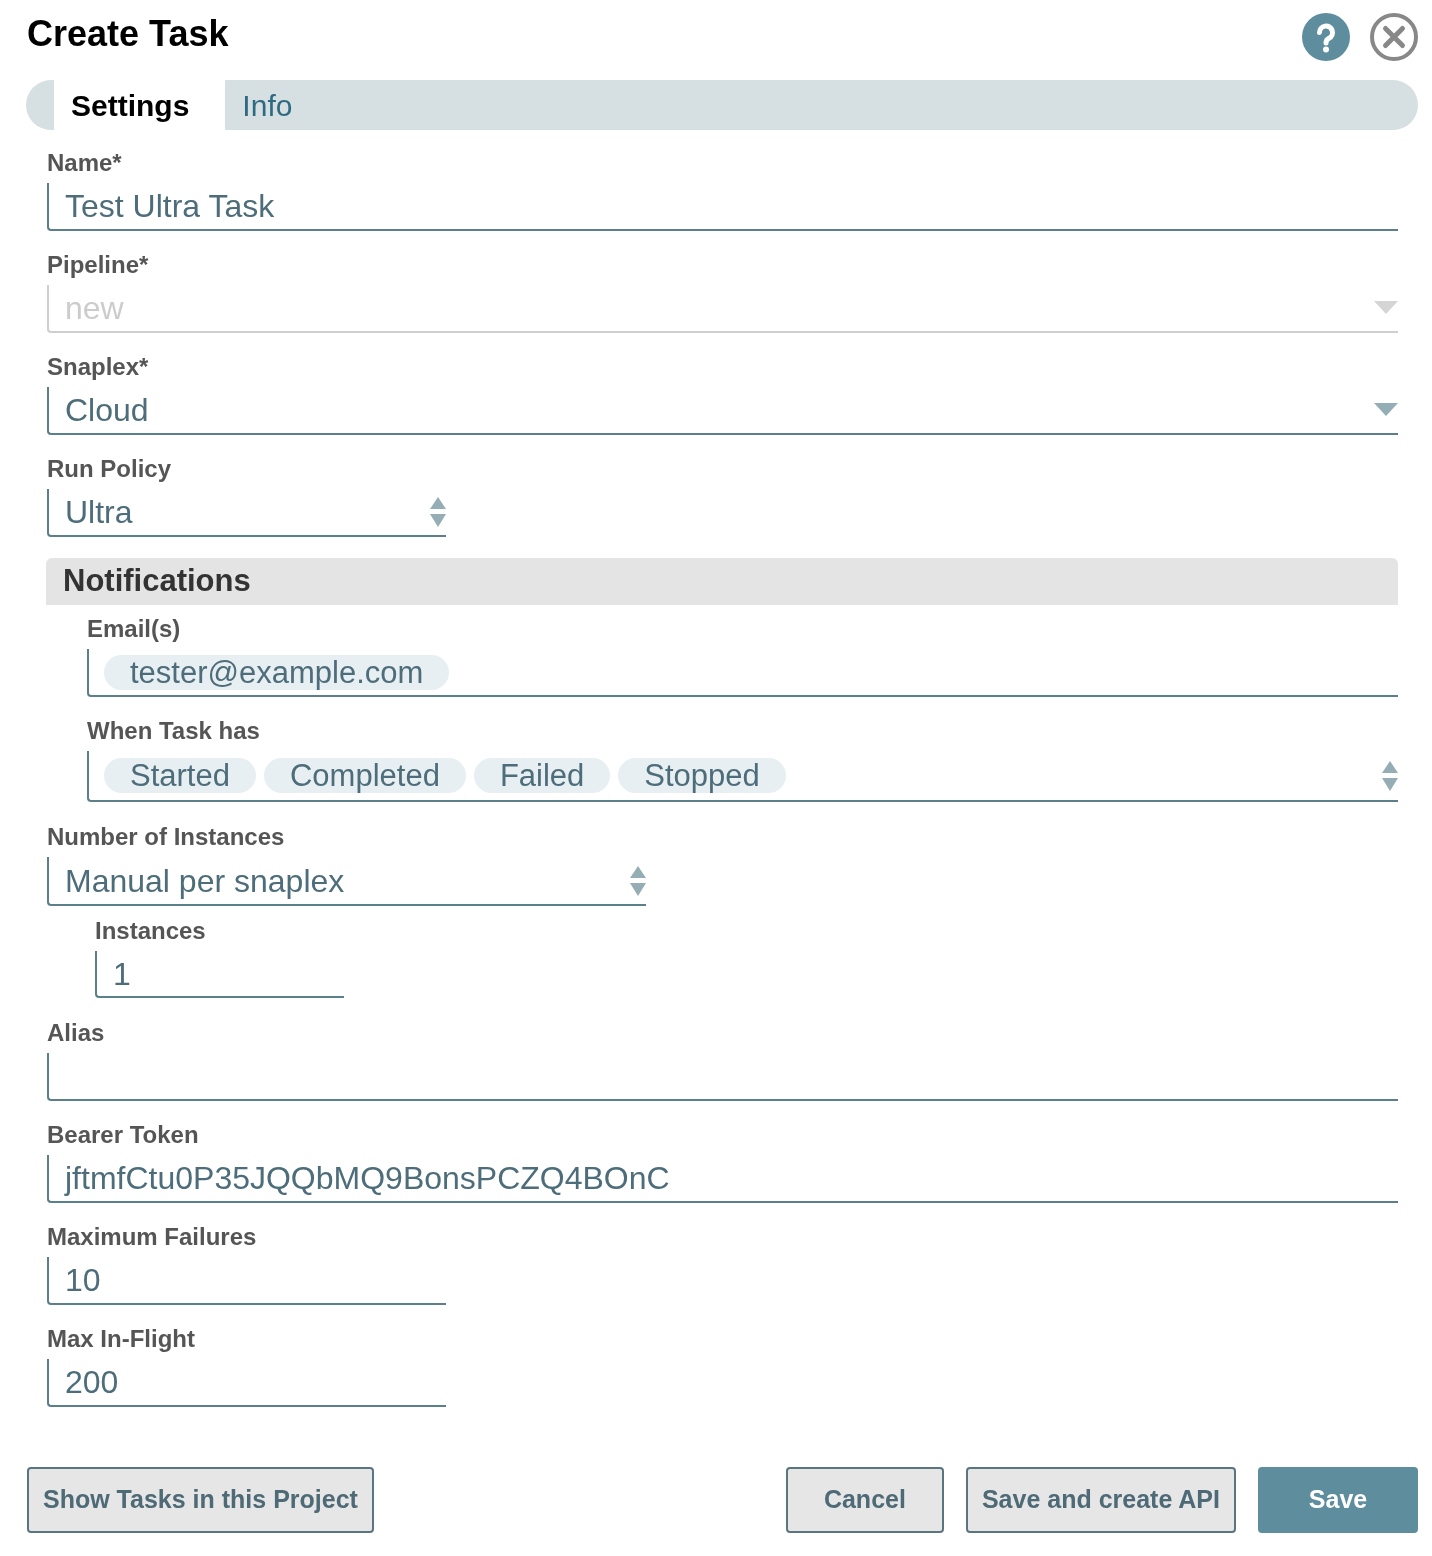  Describe the element at coordinates (1326, 37) in the screenshot. I see `help-icon` at that location.